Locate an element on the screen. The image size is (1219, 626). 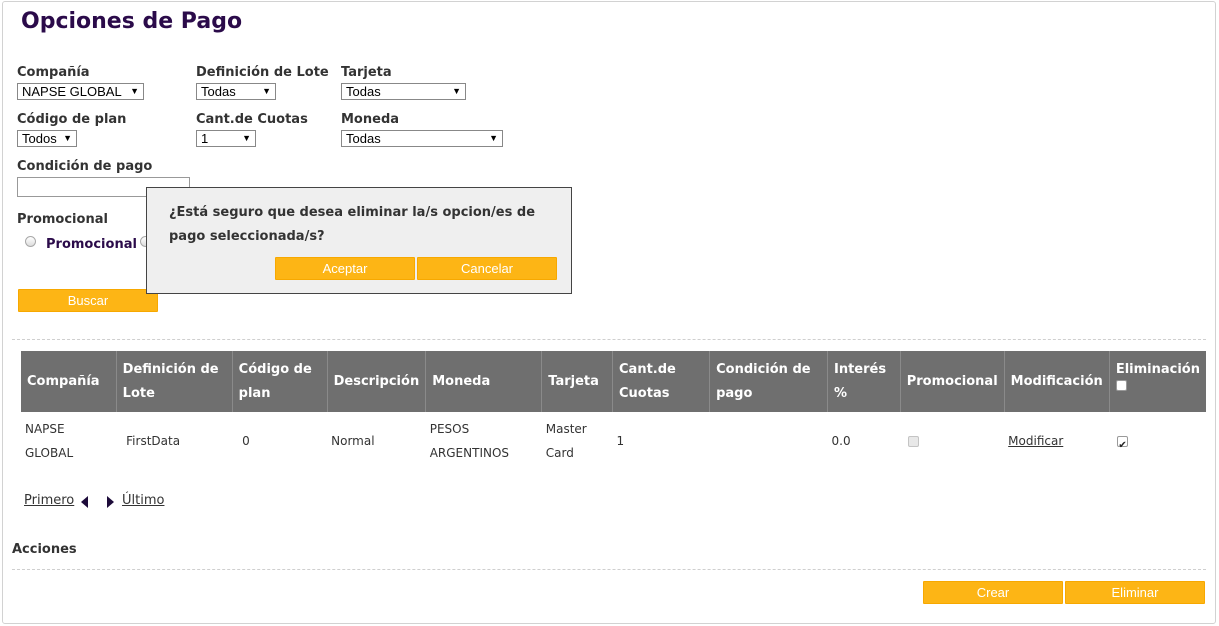
cell-compania: NAPSE GLOBAL is located at coordinates (49, 440).